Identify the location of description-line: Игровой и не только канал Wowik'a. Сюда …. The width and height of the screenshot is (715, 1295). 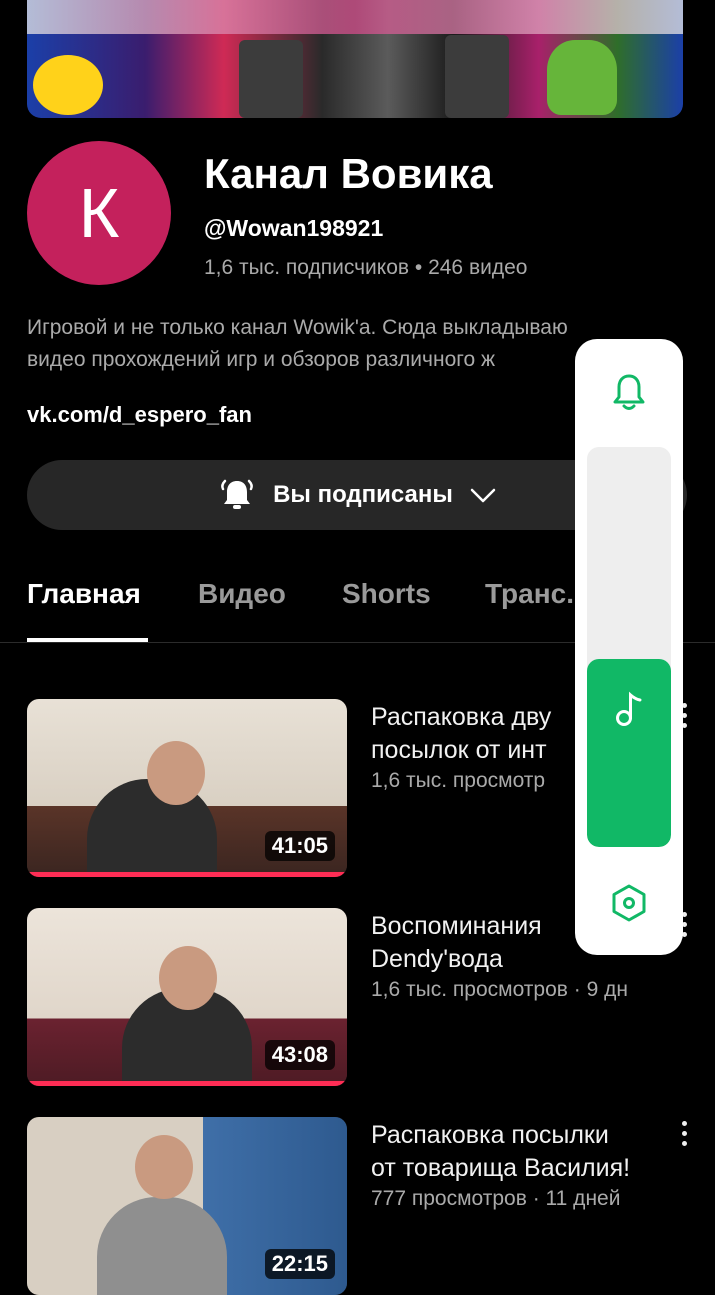
(297, 327).